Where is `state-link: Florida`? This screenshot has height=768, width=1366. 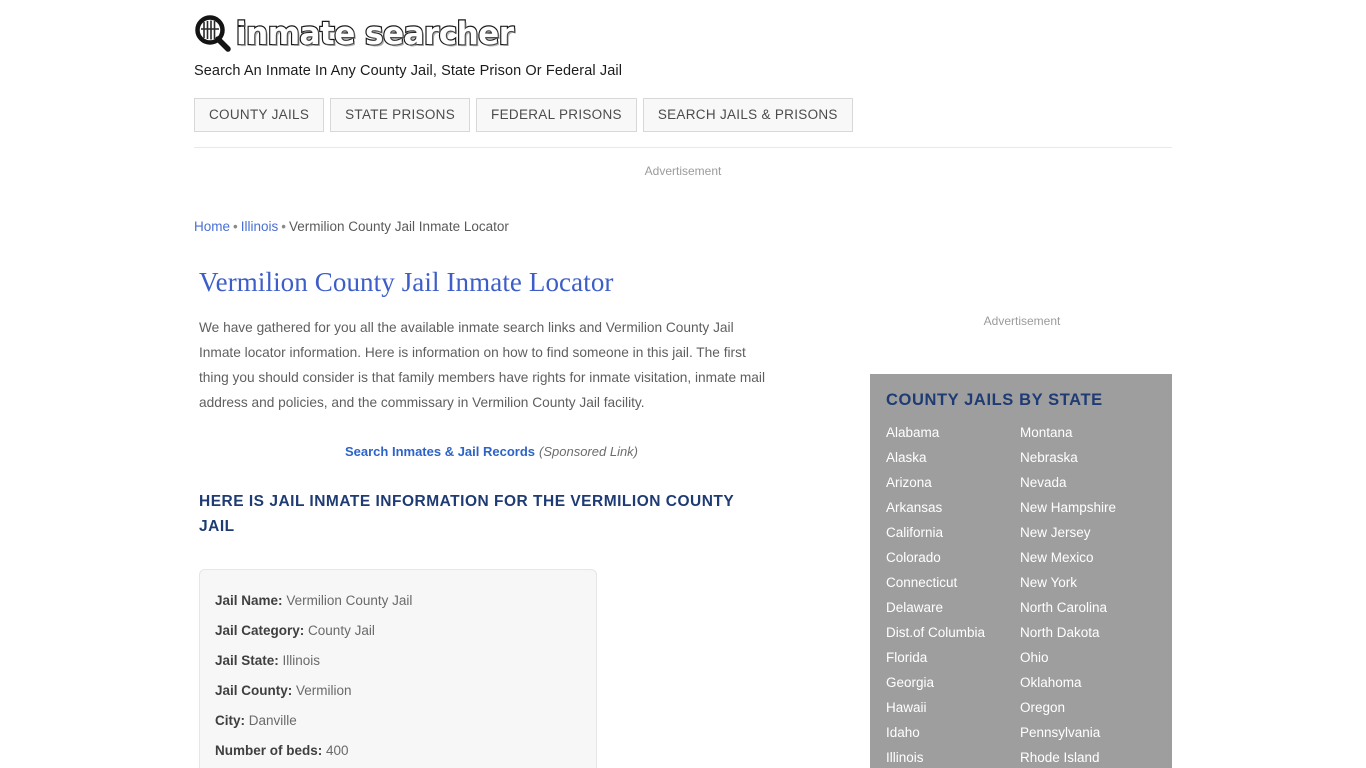
state-link: Florida is located at coordinates (953, 657).